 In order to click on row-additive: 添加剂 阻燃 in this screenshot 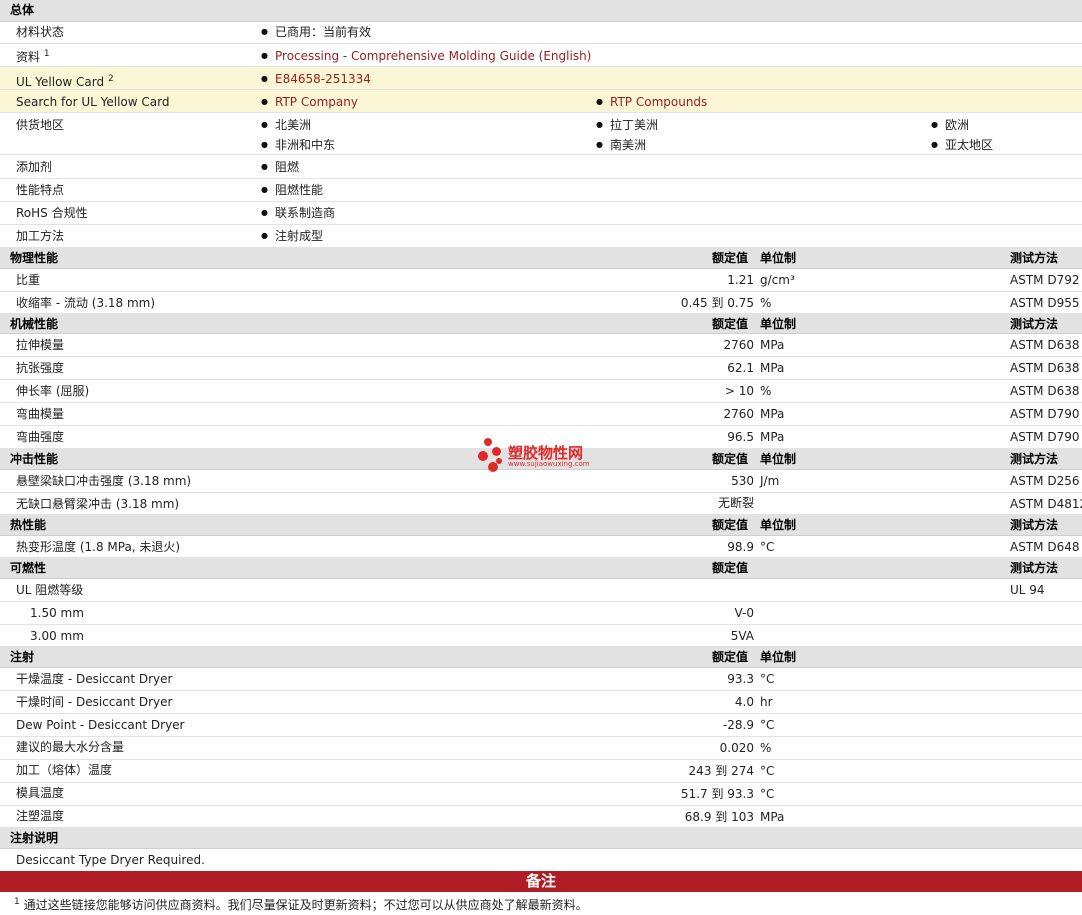, I will do `click(541, 167)`.